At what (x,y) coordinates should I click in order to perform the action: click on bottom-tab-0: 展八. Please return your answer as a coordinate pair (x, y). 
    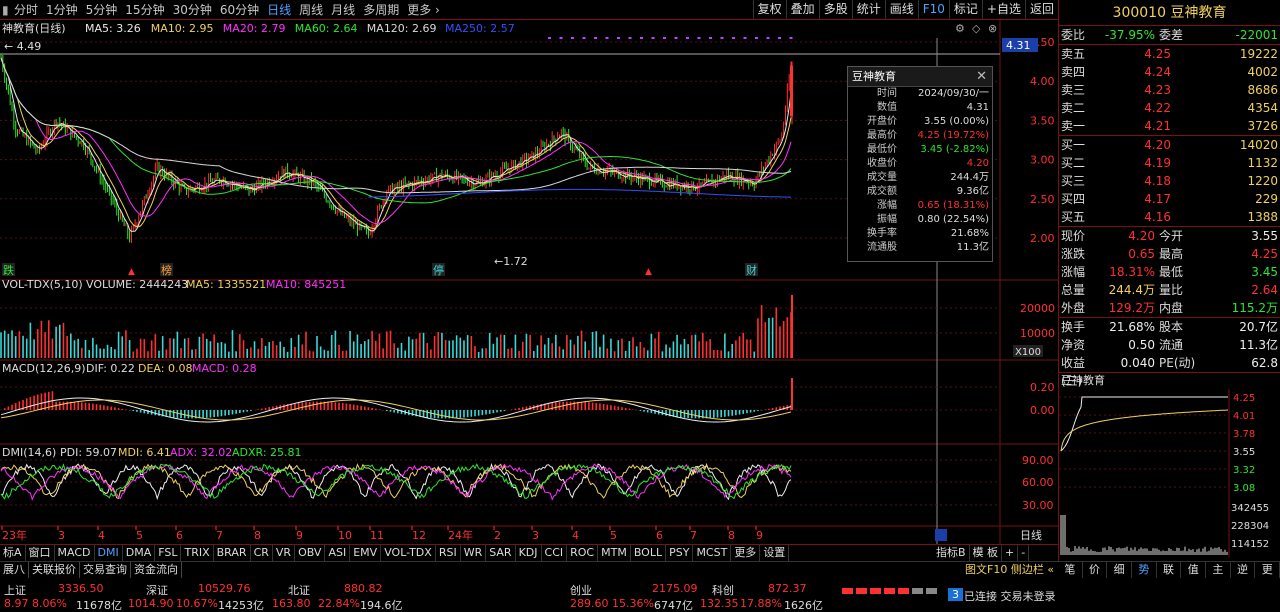
    Looking at the image, I should click on (14, 570).